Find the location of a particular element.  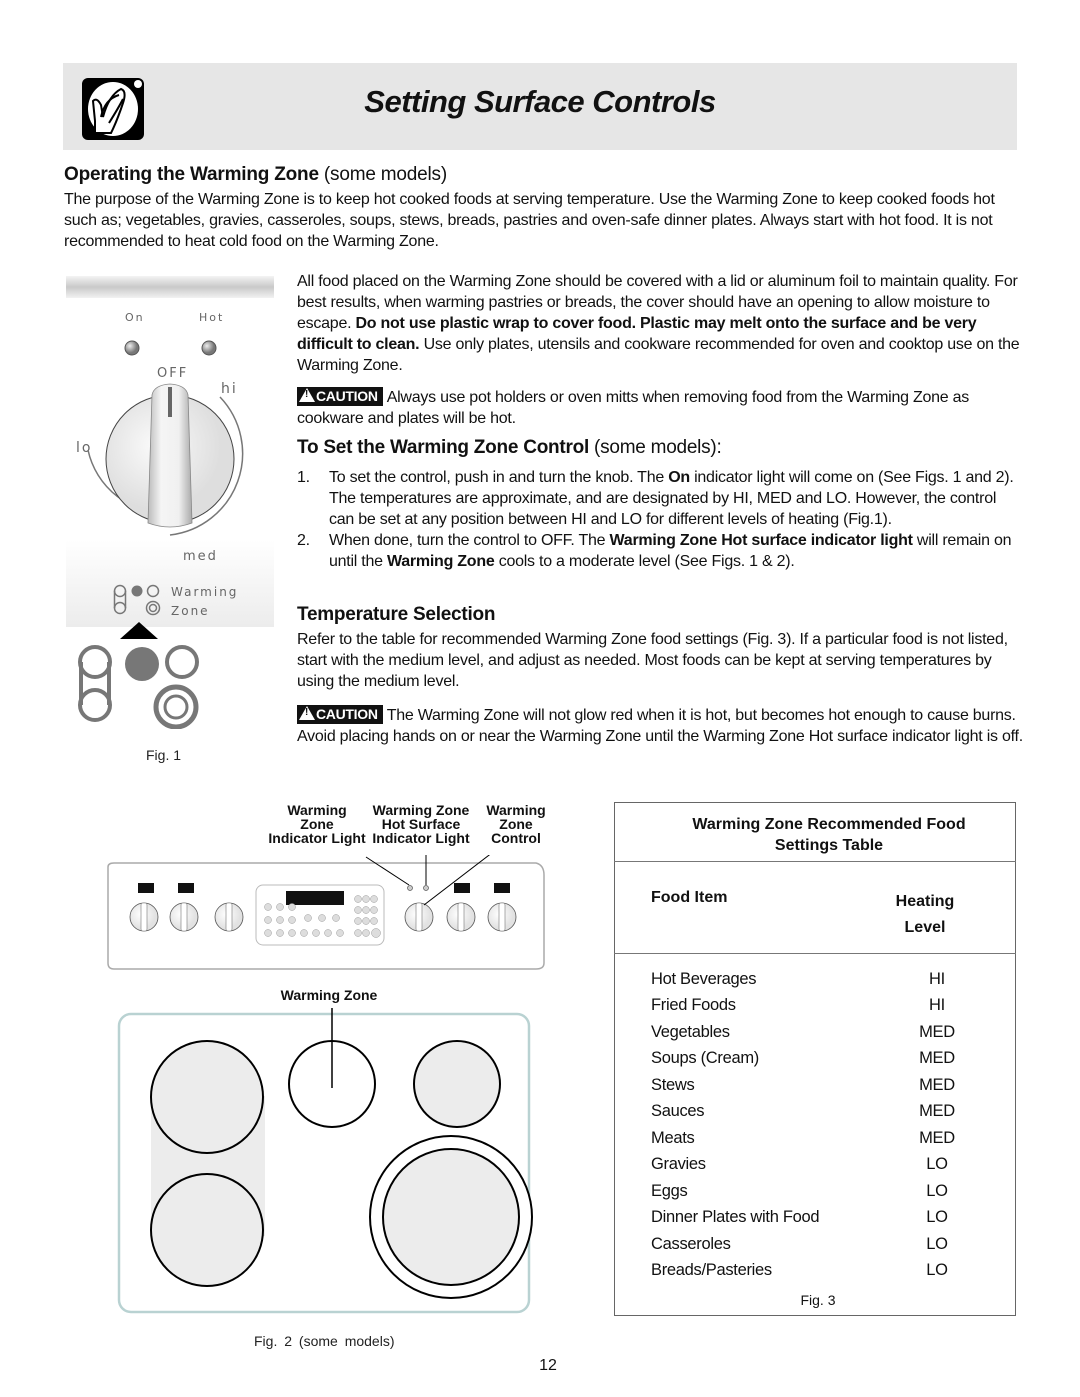

table-row: Vegetables MED is located at coordinates (816, 1032).